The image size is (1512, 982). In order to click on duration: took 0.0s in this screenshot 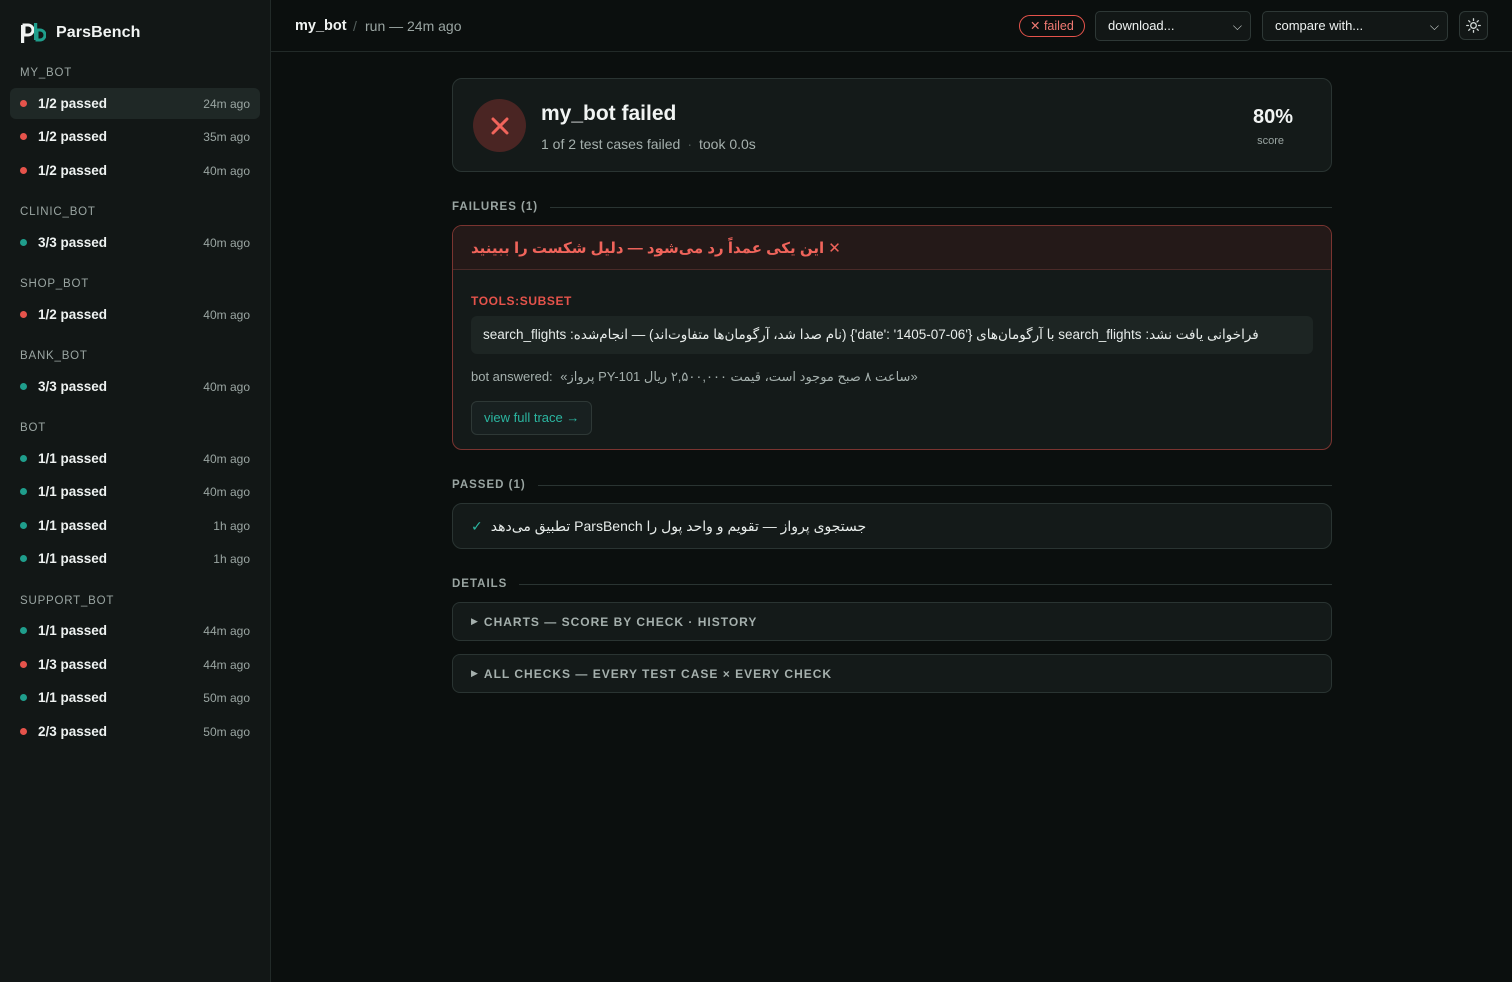, I will do `click(727, 144)`.